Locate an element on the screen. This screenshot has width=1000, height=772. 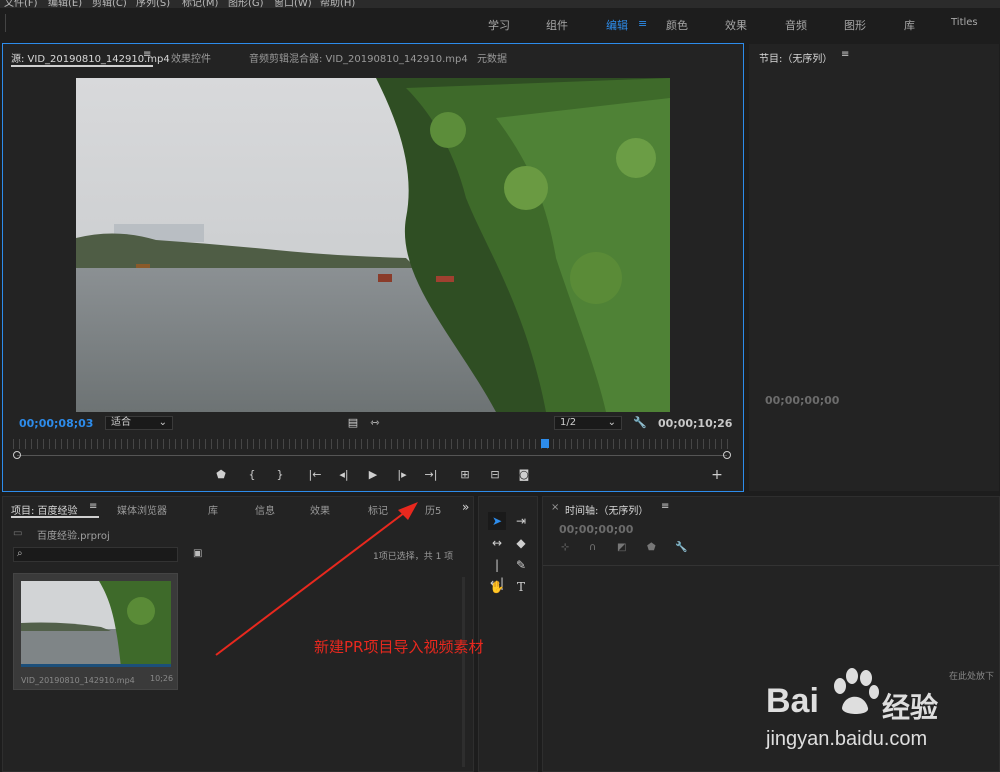
watermark-url: jingyan.baidu.com is located at coordinates (847, 739).